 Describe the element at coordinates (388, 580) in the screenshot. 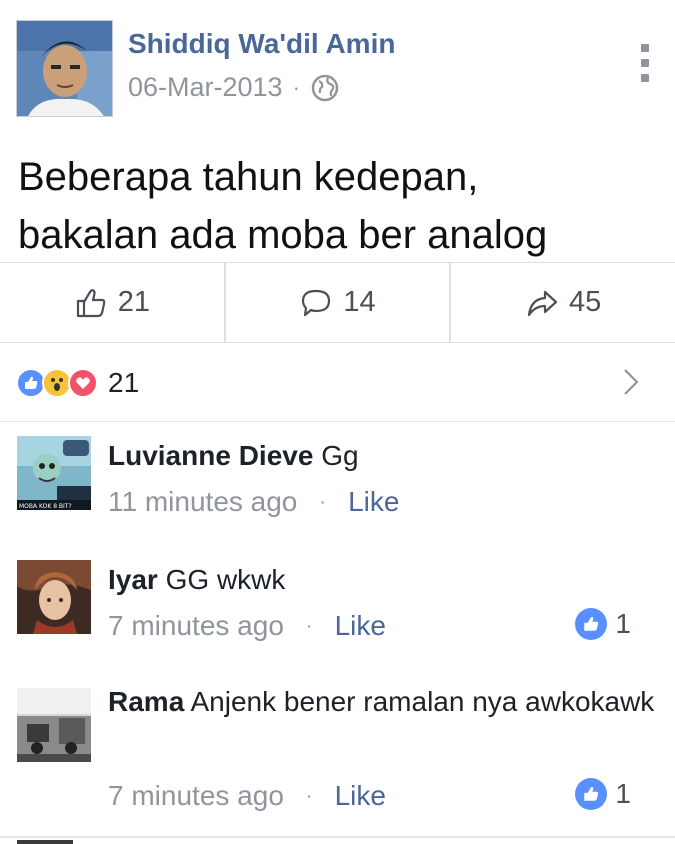

I see `comment-text: Iyar GG wkwk` at that location.